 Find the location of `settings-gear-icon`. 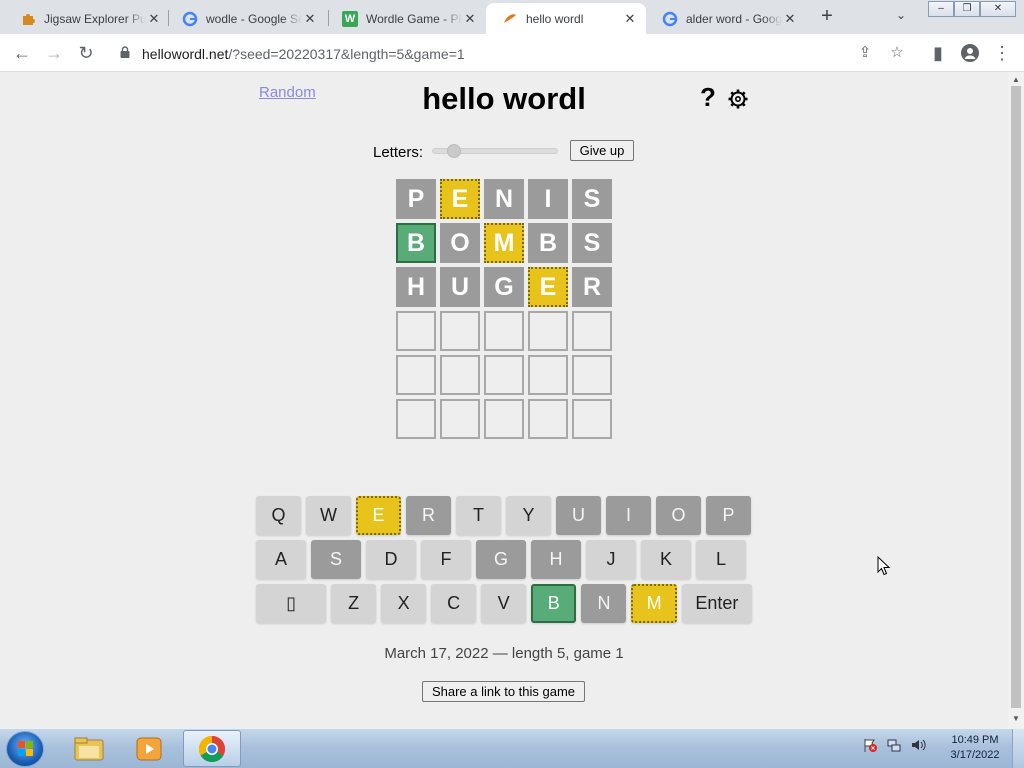

settings-gear-icon is located at coordinates (738, 99).